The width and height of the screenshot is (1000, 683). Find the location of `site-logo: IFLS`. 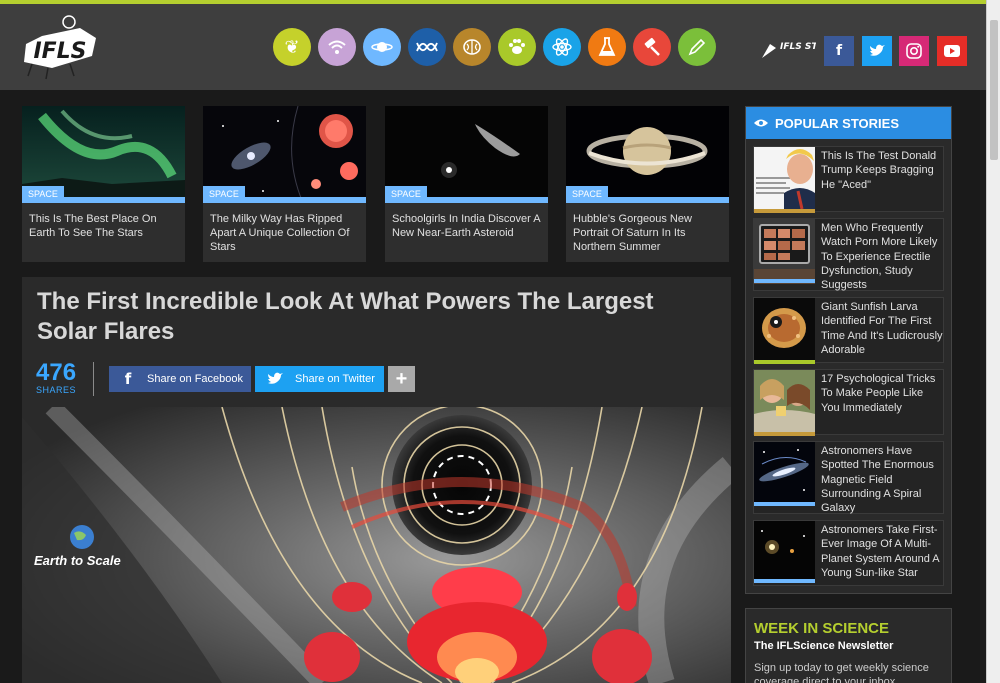

site-logo: IFLS is located at coordinates (60, 45).